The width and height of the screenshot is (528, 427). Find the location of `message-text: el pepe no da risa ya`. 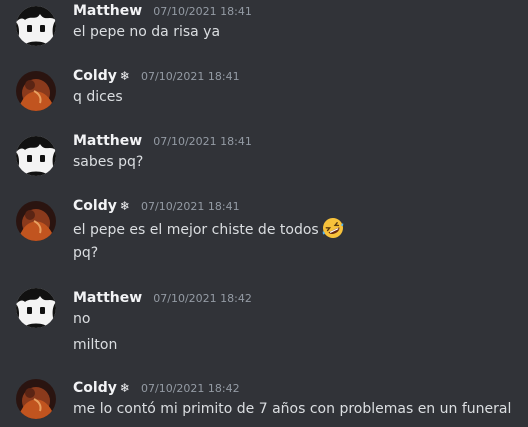

message-text: el pepe no da risa ya is located at coordinates (147, 32).